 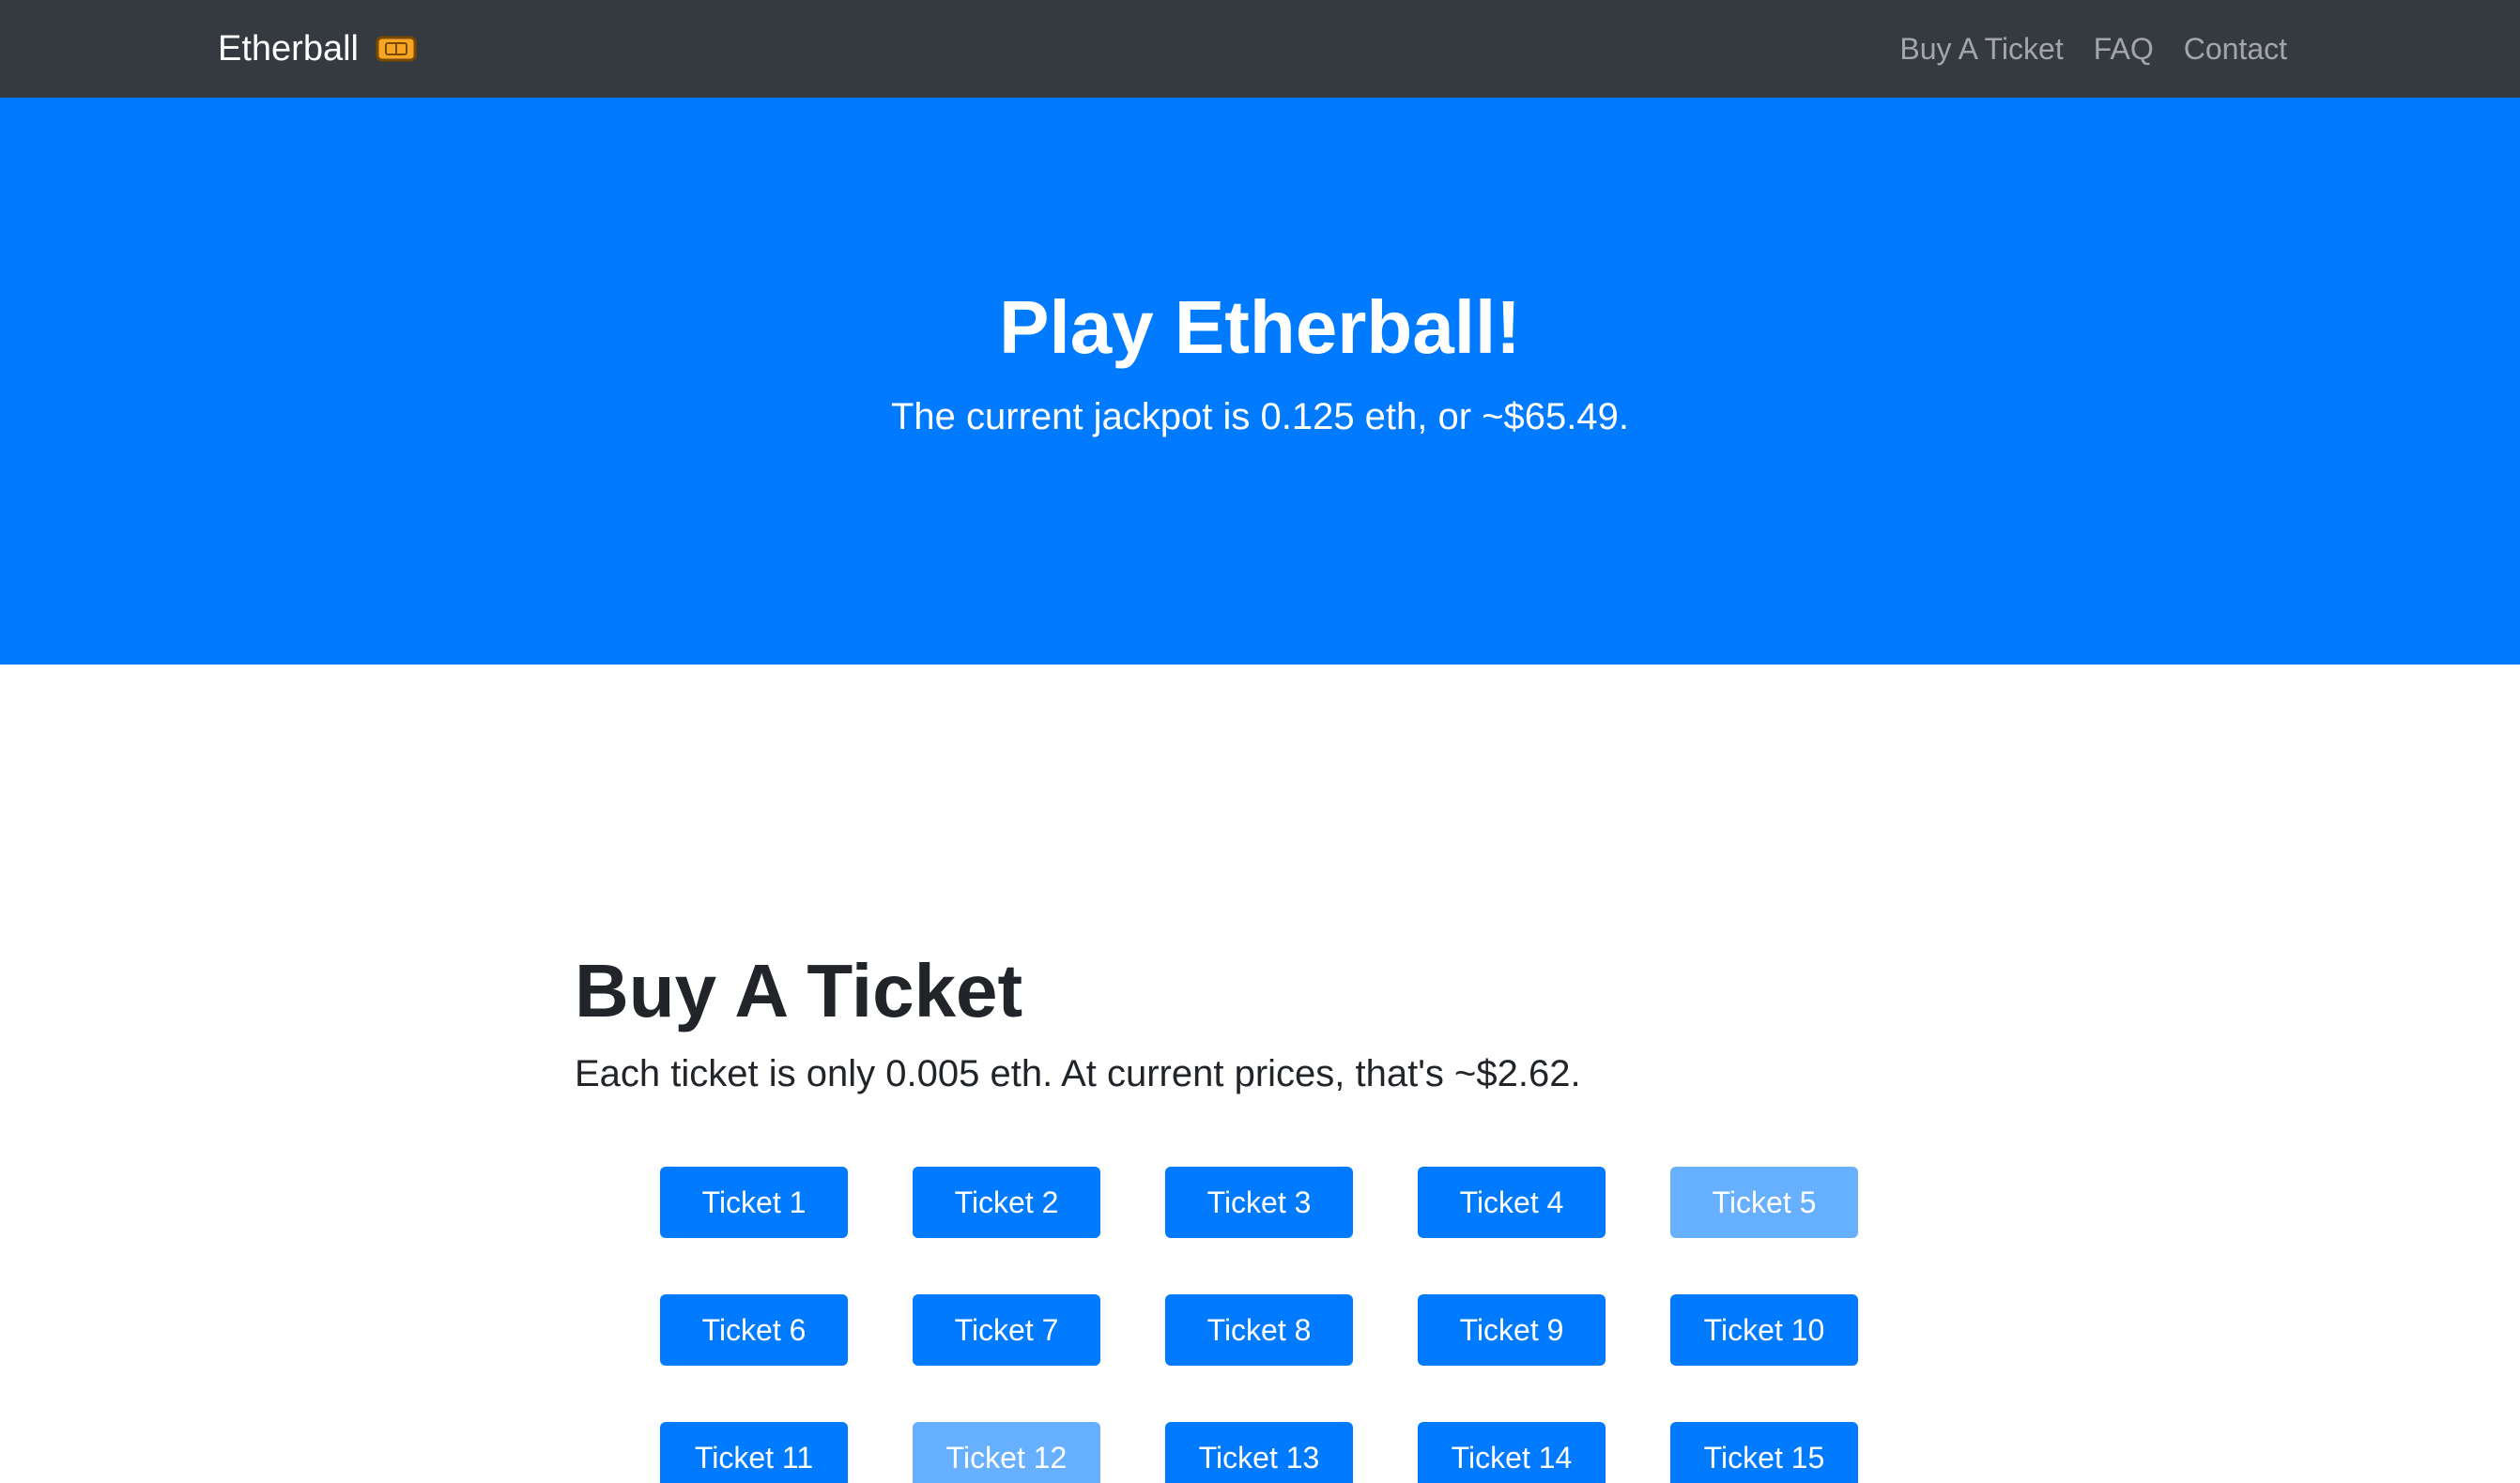 What do you see at coordinates (1764, 1330) in the screenshot?
I see `ticket-button: Ticket 10` at bounding box center [1764, 1330].